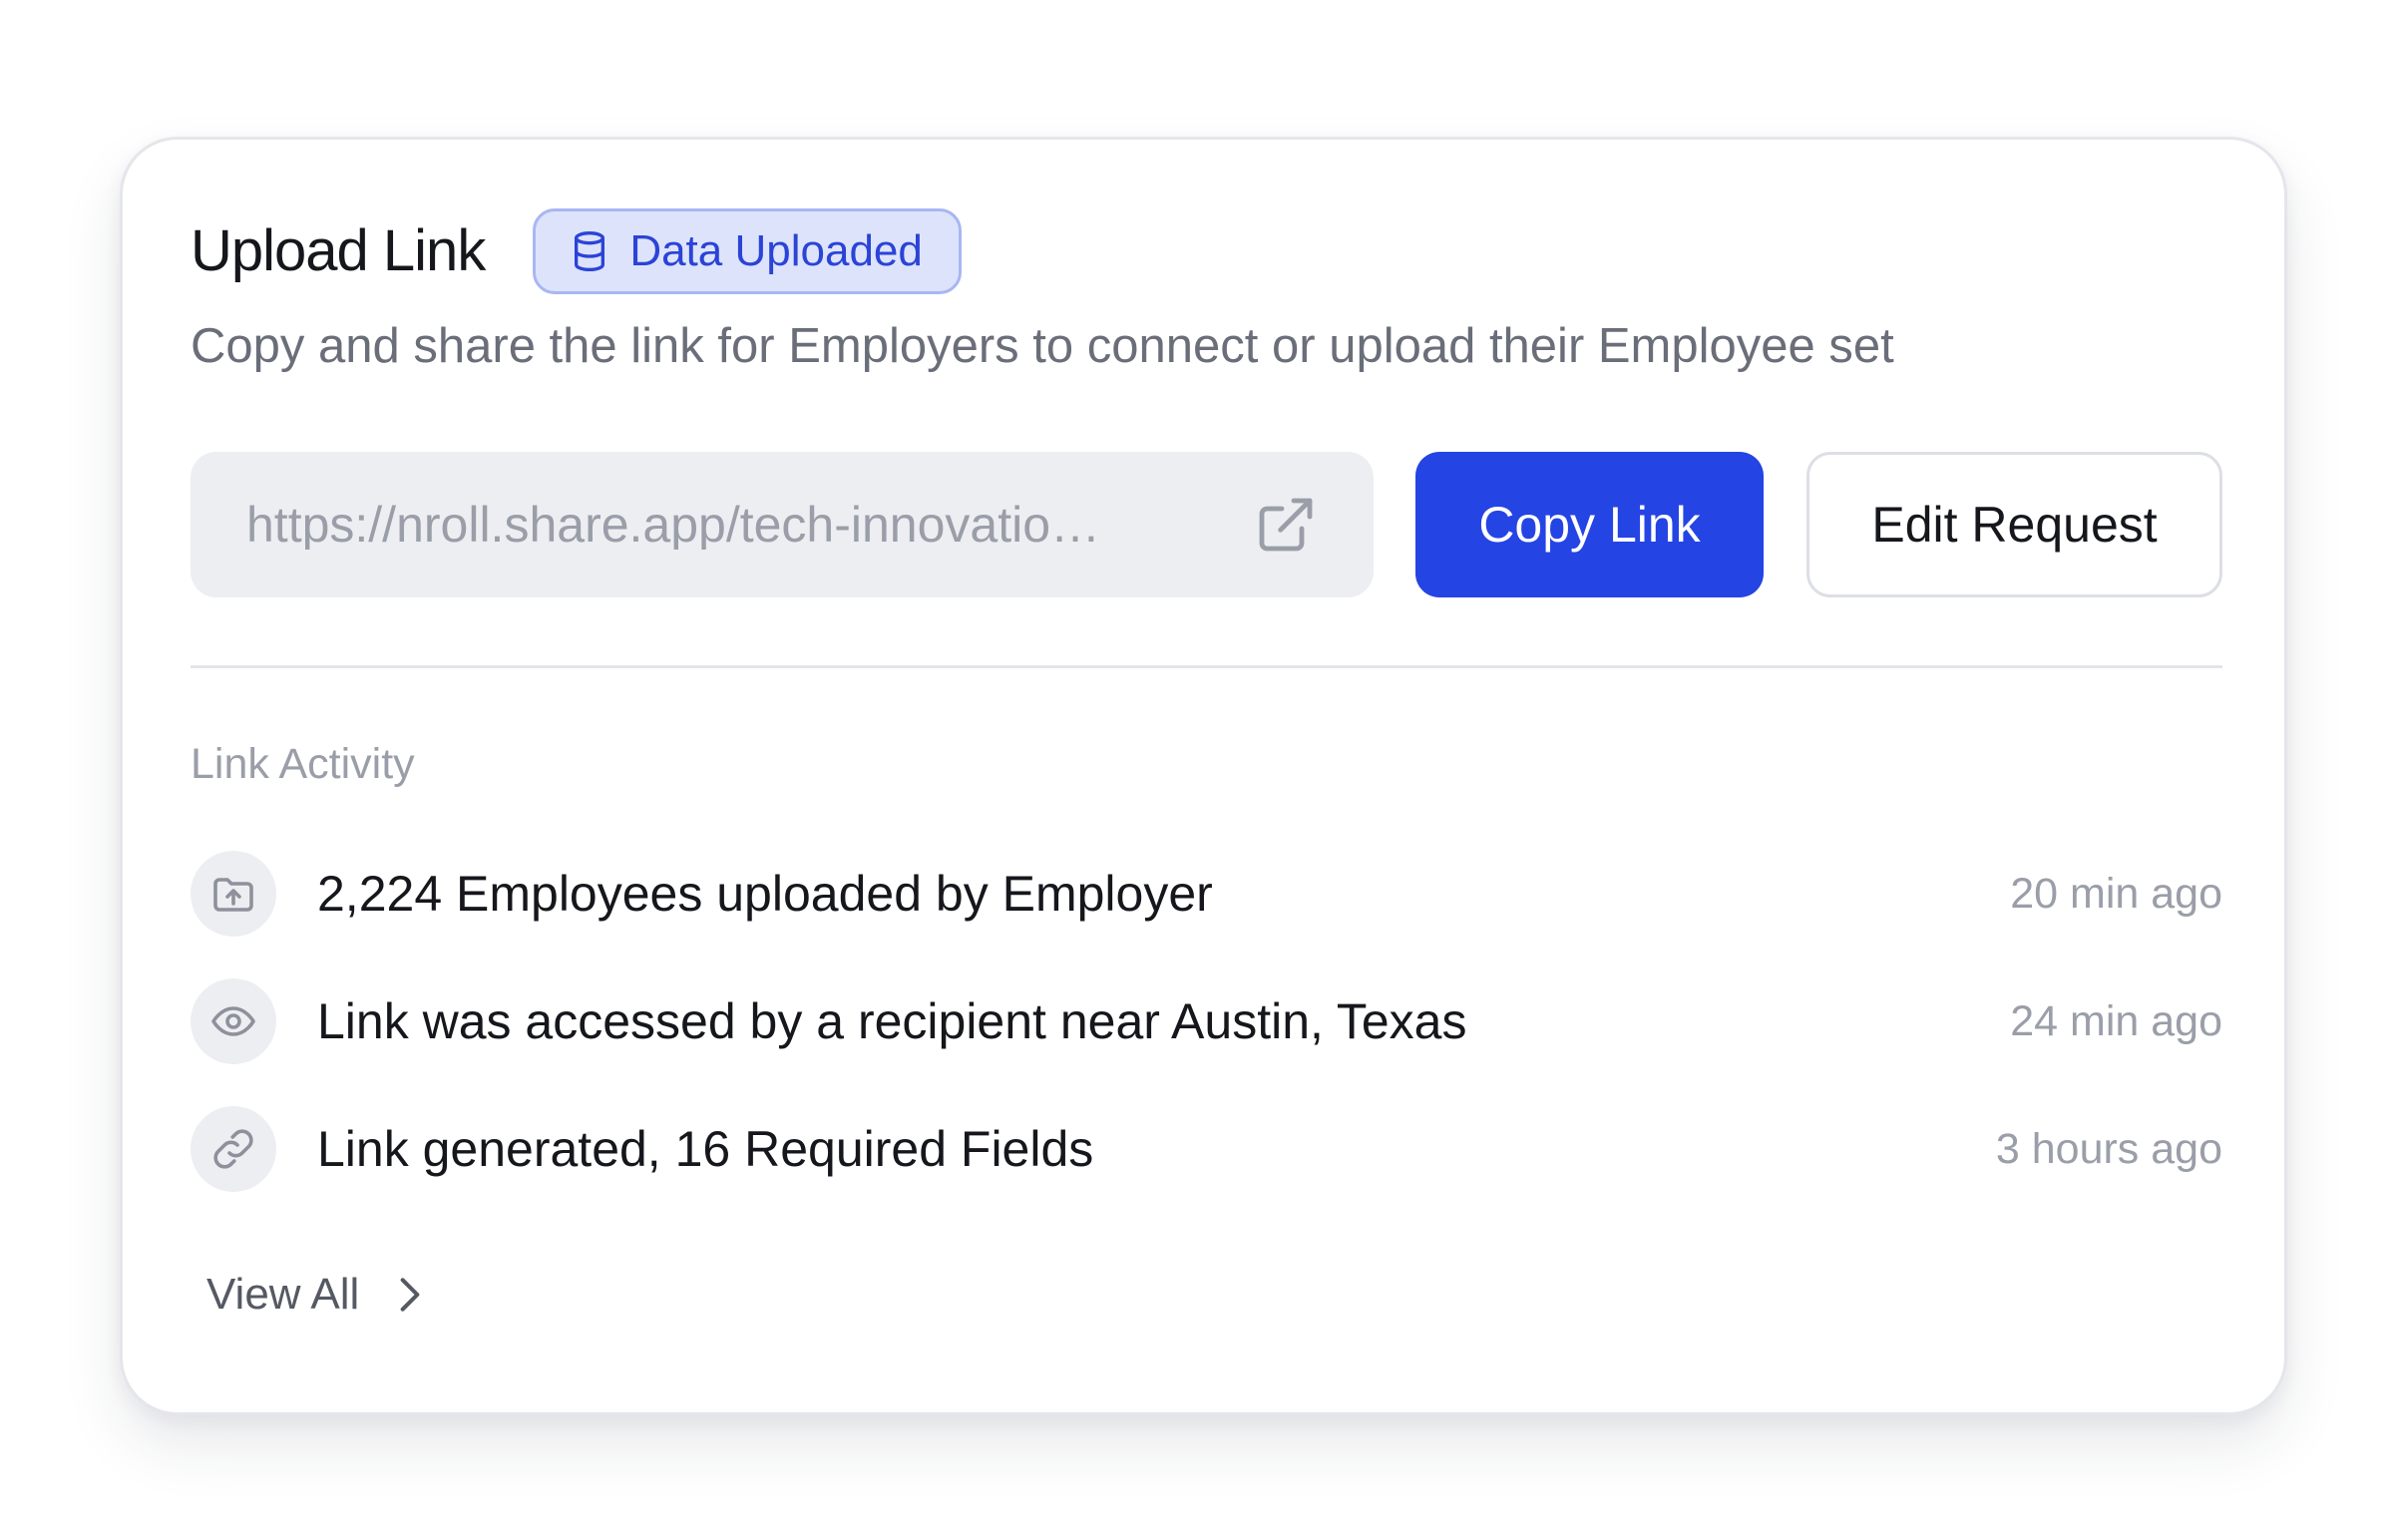 Image resolution: width=2394 pixels, height=1540 pixels. Describe the element at coordinates (1206, 666) in the screenshot. I see `section-divider` at that location.